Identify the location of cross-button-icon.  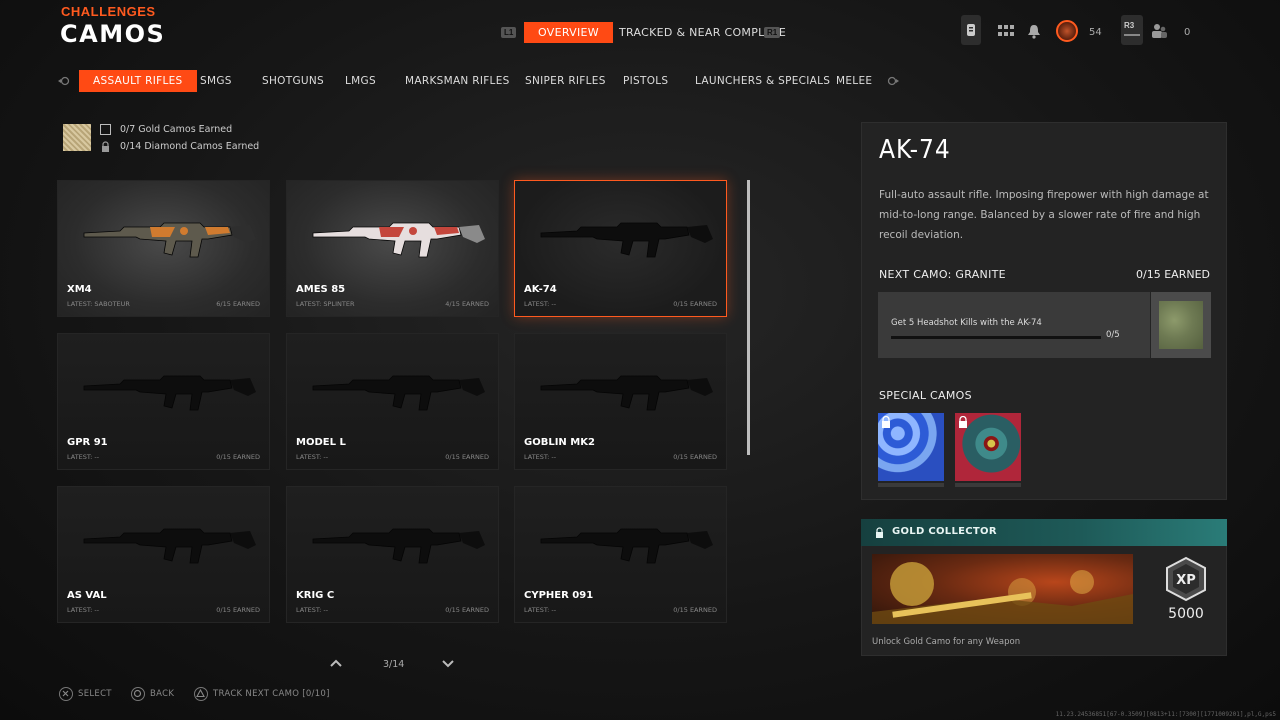
(66, 693).